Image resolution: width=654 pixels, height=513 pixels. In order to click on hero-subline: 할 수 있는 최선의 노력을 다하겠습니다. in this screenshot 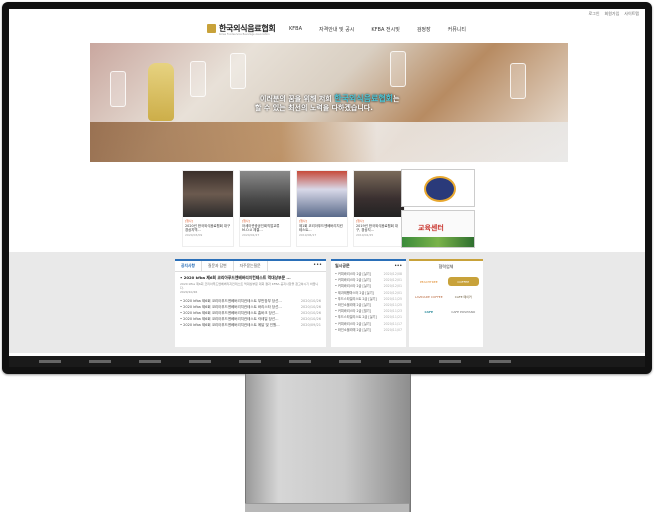, I will do `click(314, 108)`.